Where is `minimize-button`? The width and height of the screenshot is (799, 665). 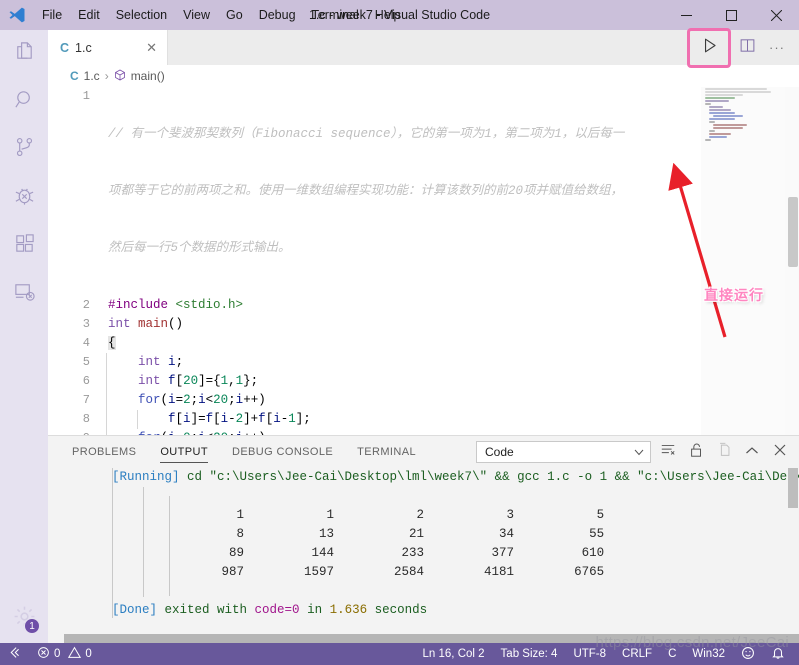 minimize-button is located at coordinates (686, 15).